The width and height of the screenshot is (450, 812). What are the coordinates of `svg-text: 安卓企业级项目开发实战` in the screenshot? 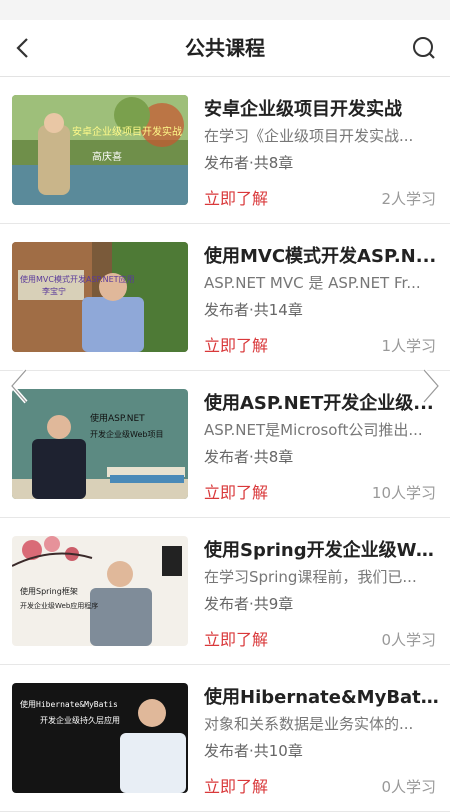 It's located at (127, 131).